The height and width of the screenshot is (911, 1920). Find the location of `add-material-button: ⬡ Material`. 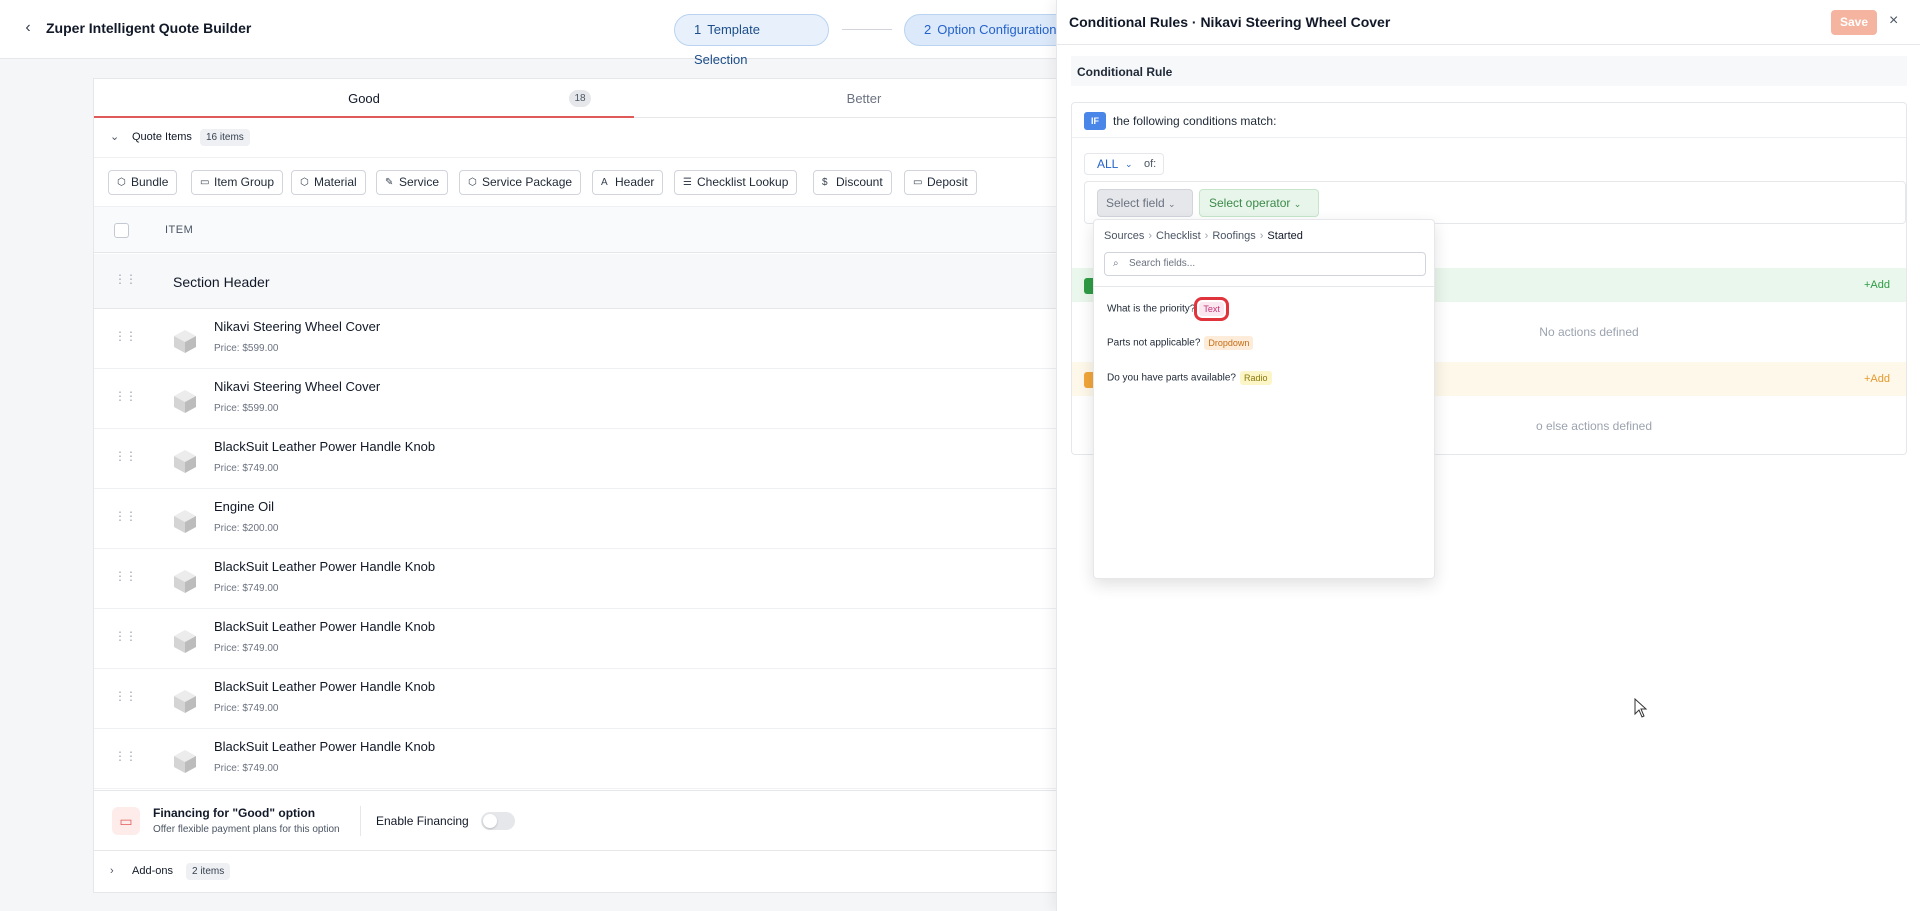

add-material-button: ⬡ Material is located at coordinates (328, 182).